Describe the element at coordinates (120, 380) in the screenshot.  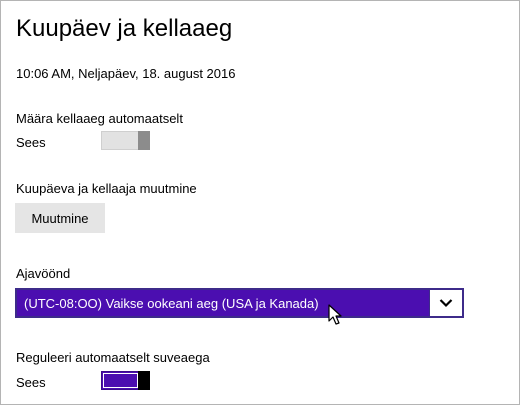
I see `toggle-fill` at that location.